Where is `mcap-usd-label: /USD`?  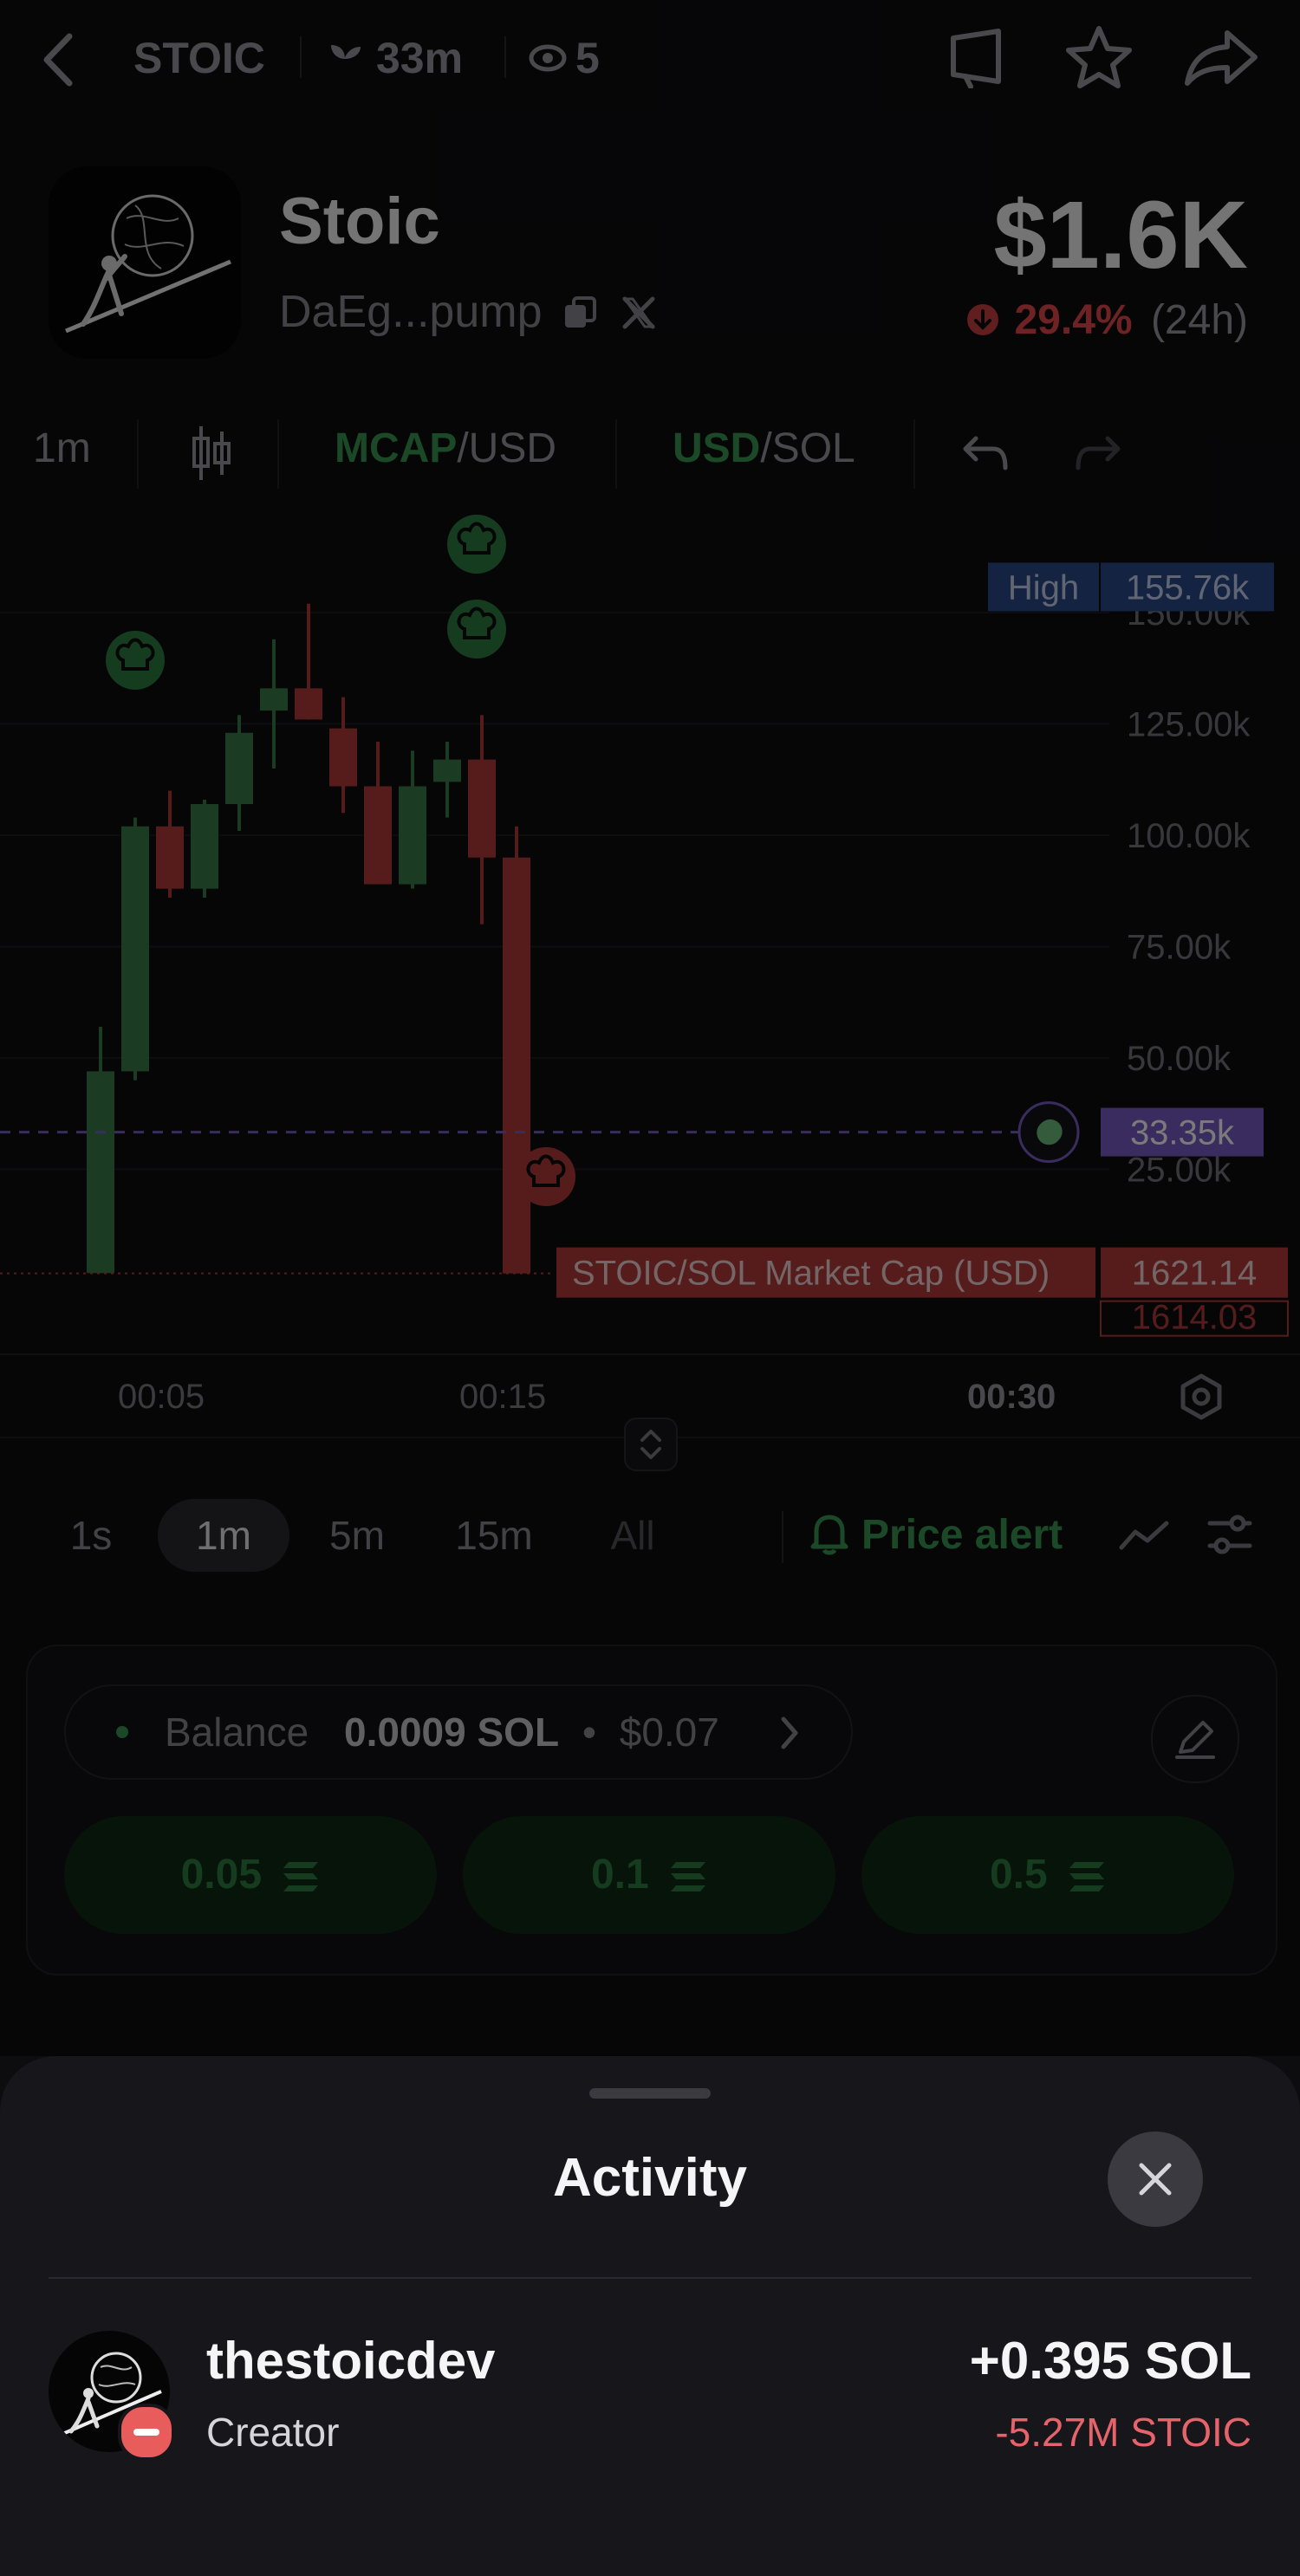
mcap-usd-label: /USD is located at coordinates (507, 448).